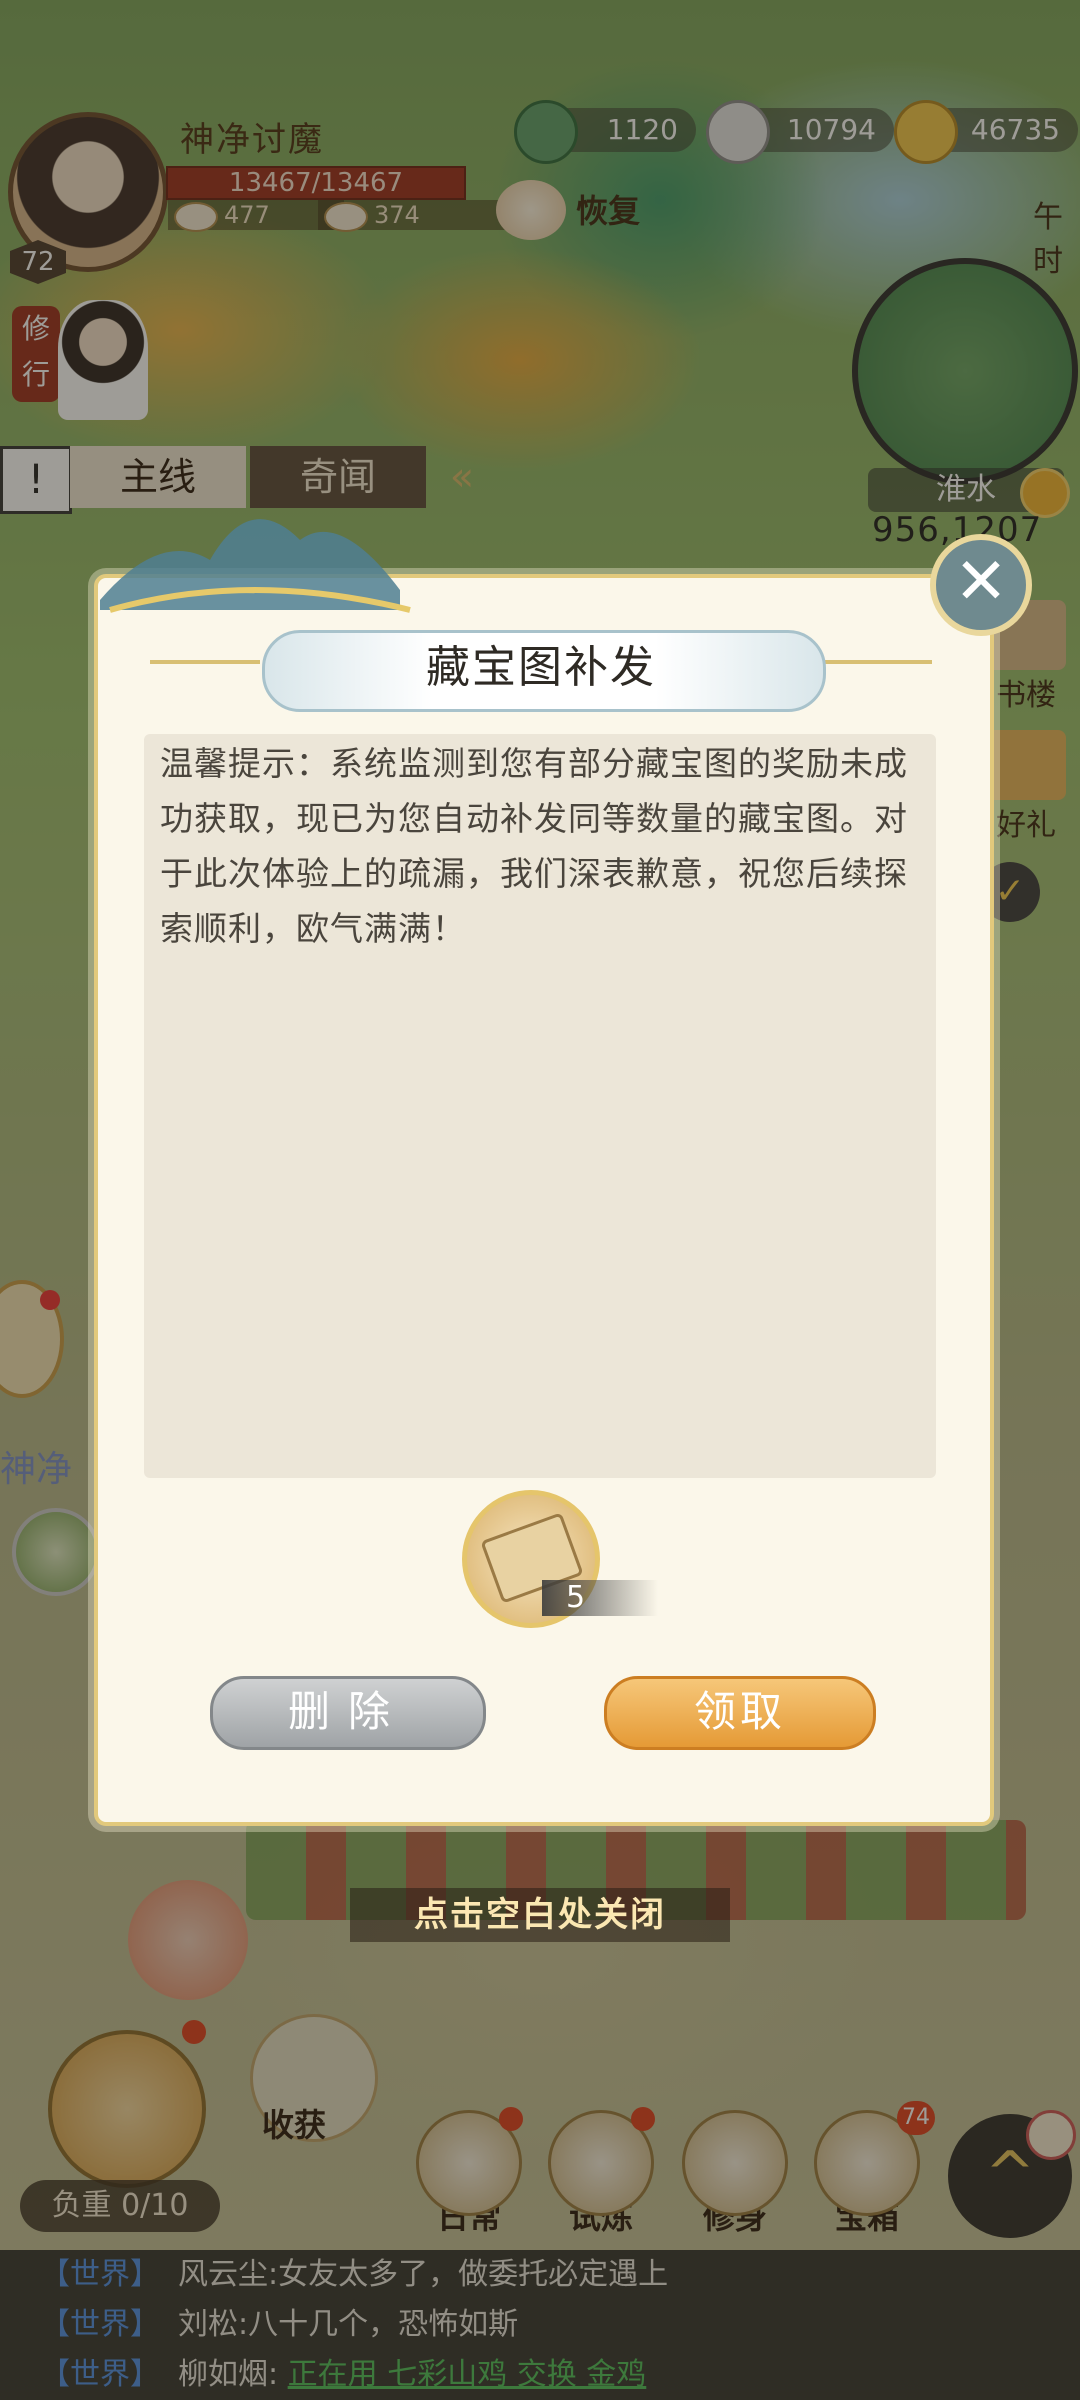 The image size is (1080, 2400). What do you see at coordinates (541, 667) in the screenshot?
I see `dialog-title: 藏宝图补发` at bounding box center [541, 667].